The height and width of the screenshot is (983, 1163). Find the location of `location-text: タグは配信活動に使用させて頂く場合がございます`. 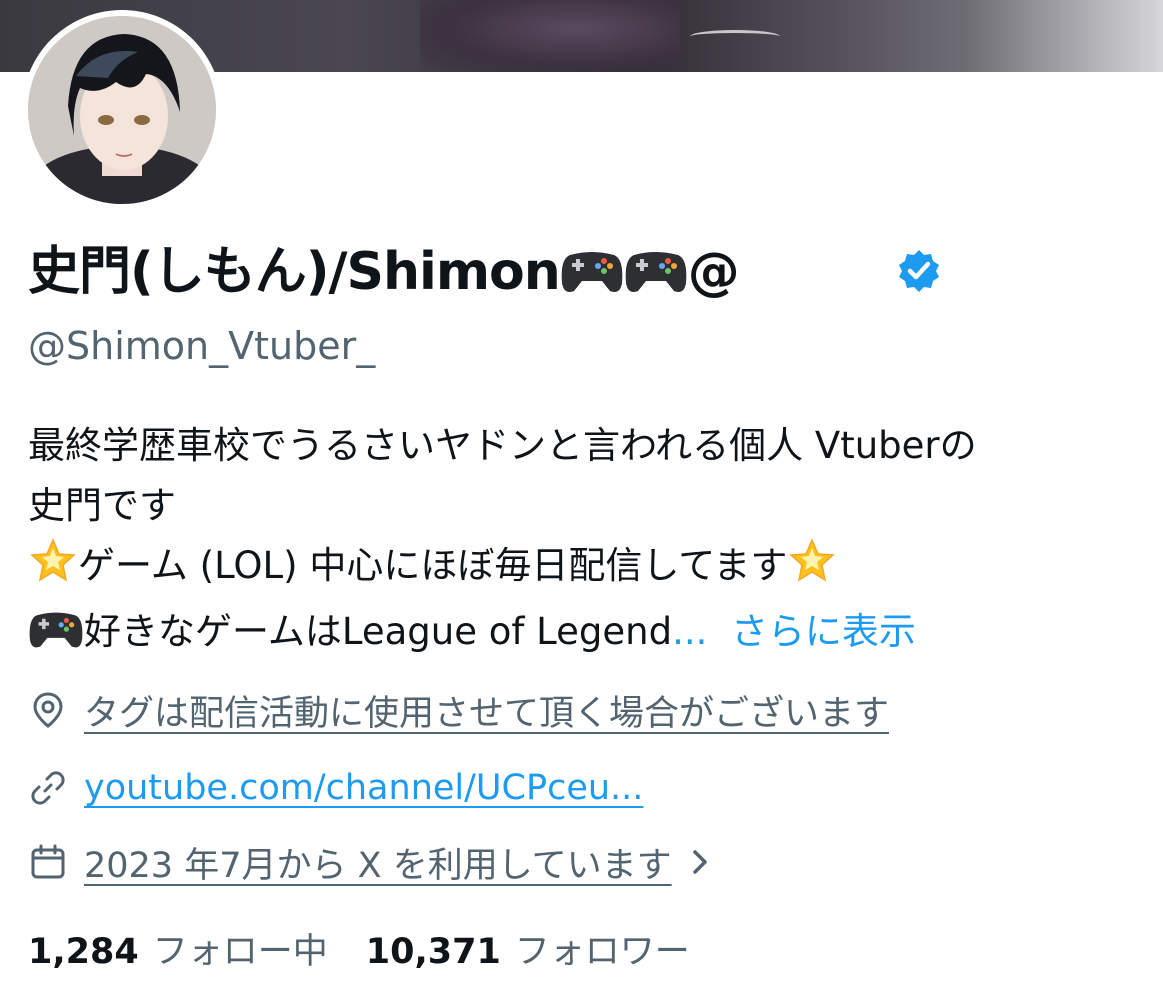

location-text: タグは配信活動に使用させて頂く場合がございます is located at coordinates (486, 710).